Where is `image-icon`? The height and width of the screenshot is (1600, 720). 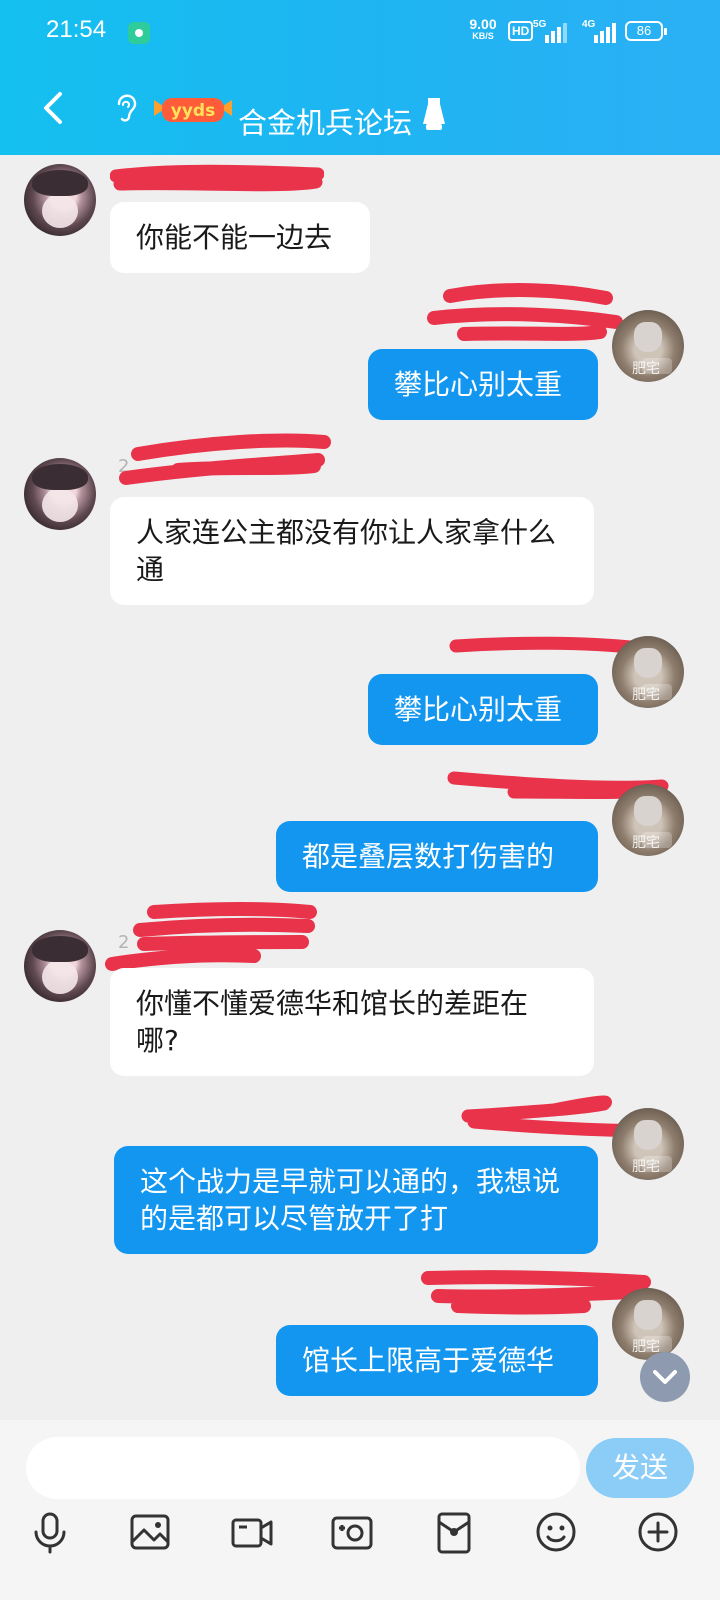 image-icon is located at coordinates (150, 1532).